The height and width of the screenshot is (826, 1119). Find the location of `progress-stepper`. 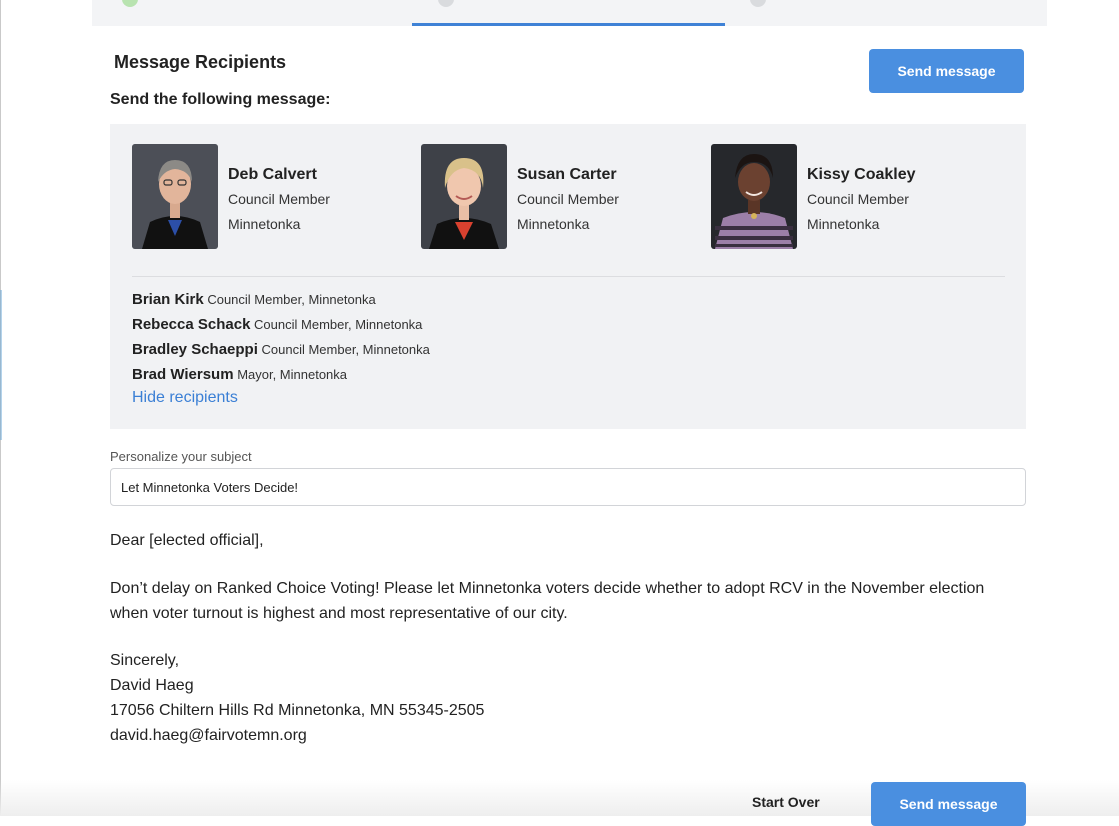

progress-stepper is located at coordinates (569, 13).